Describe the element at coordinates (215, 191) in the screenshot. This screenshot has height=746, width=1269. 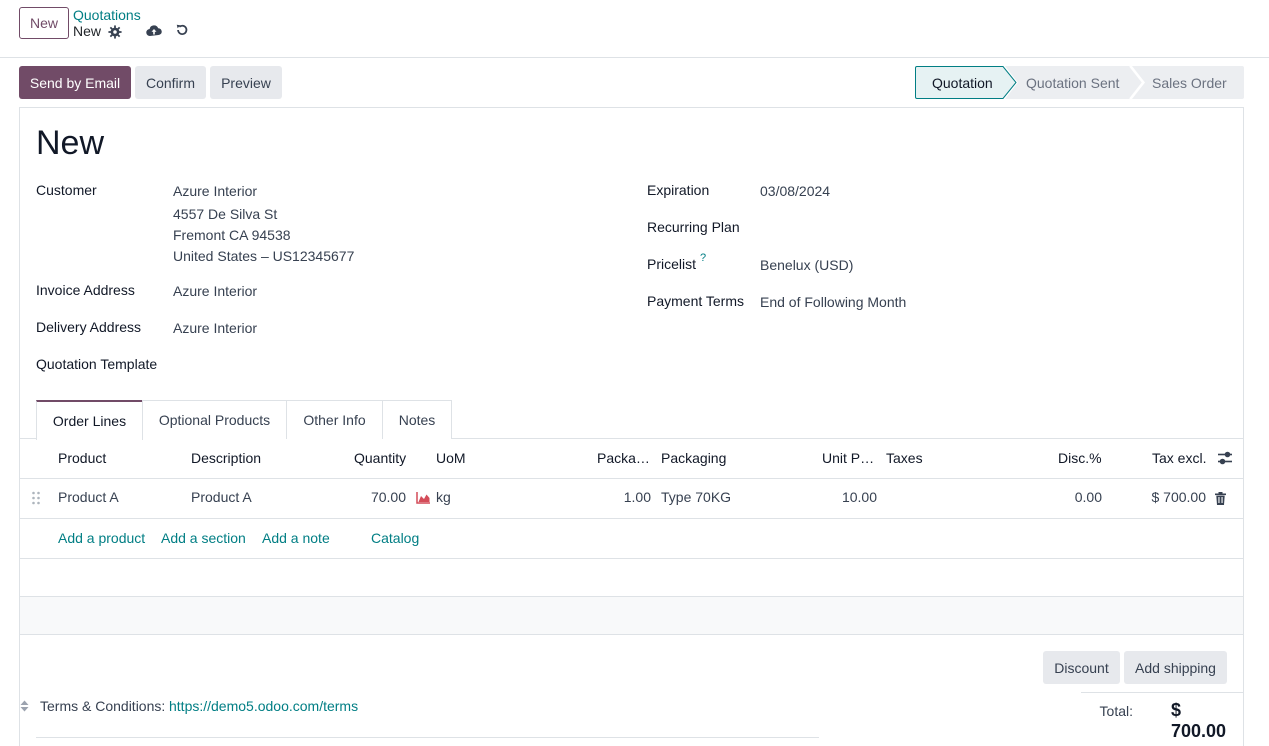
I see `customer-field: Azure Interior` at that location.